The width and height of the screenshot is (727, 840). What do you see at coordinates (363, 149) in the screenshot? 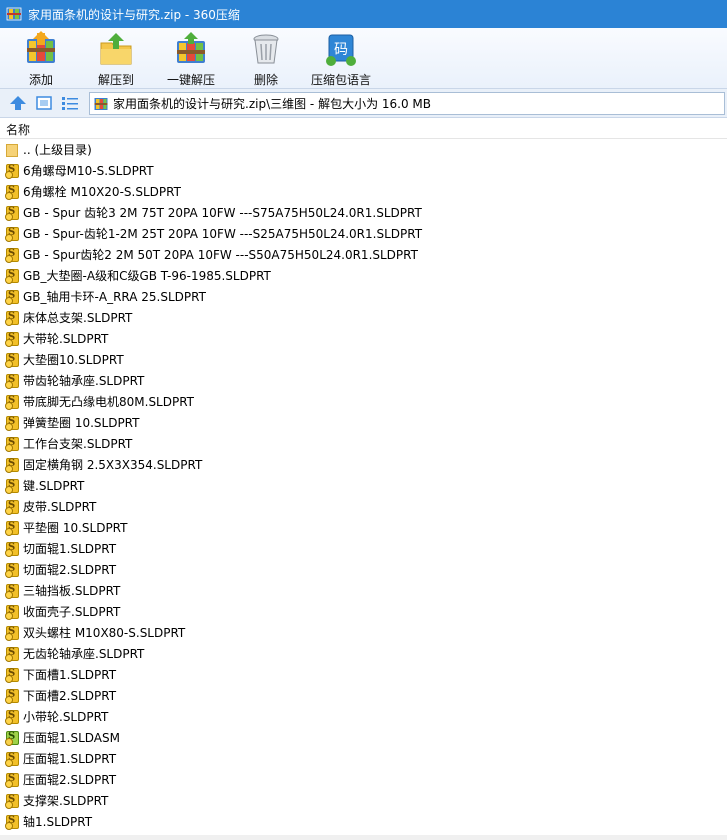
I see `parent-directory-row: .. (上级目录)` at bounding box center [363, 149].